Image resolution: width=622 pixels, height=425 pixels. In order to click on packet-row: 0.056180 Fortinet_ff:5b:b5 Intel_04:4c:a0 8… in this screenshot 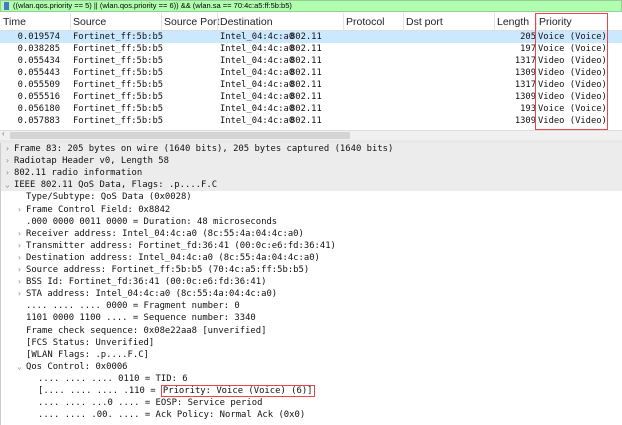, I will do `click(311, 109)`.